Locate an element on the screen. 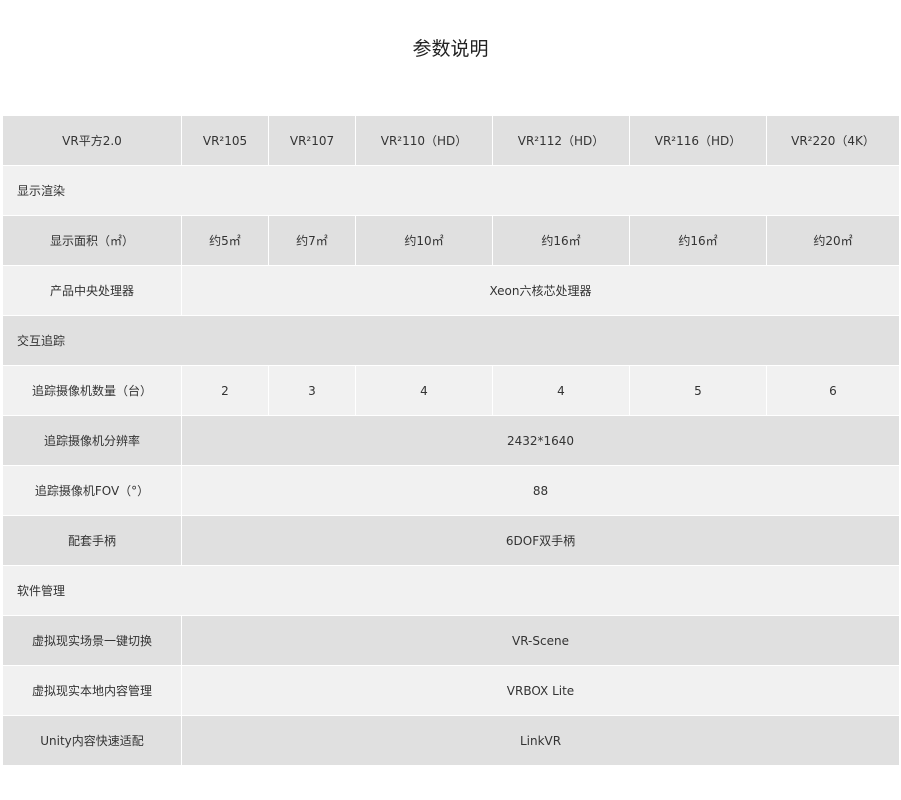  table-row-scene-switch: 虚拟现实场景一键切换 VR-Scene is located at coordinates (451, 640).